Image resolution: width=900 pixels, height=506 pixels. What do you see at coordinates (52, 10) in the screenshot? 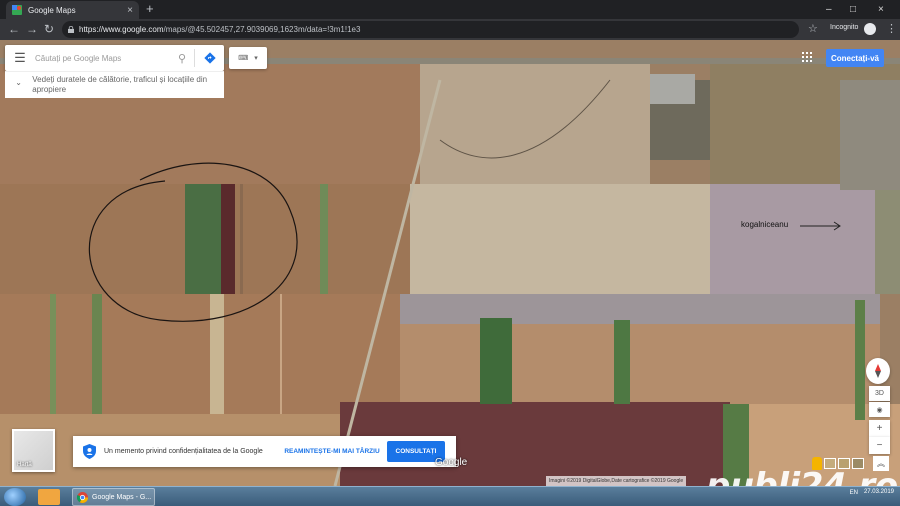
I see `tab-title: Google Maps` at bounding box center [52, 10].